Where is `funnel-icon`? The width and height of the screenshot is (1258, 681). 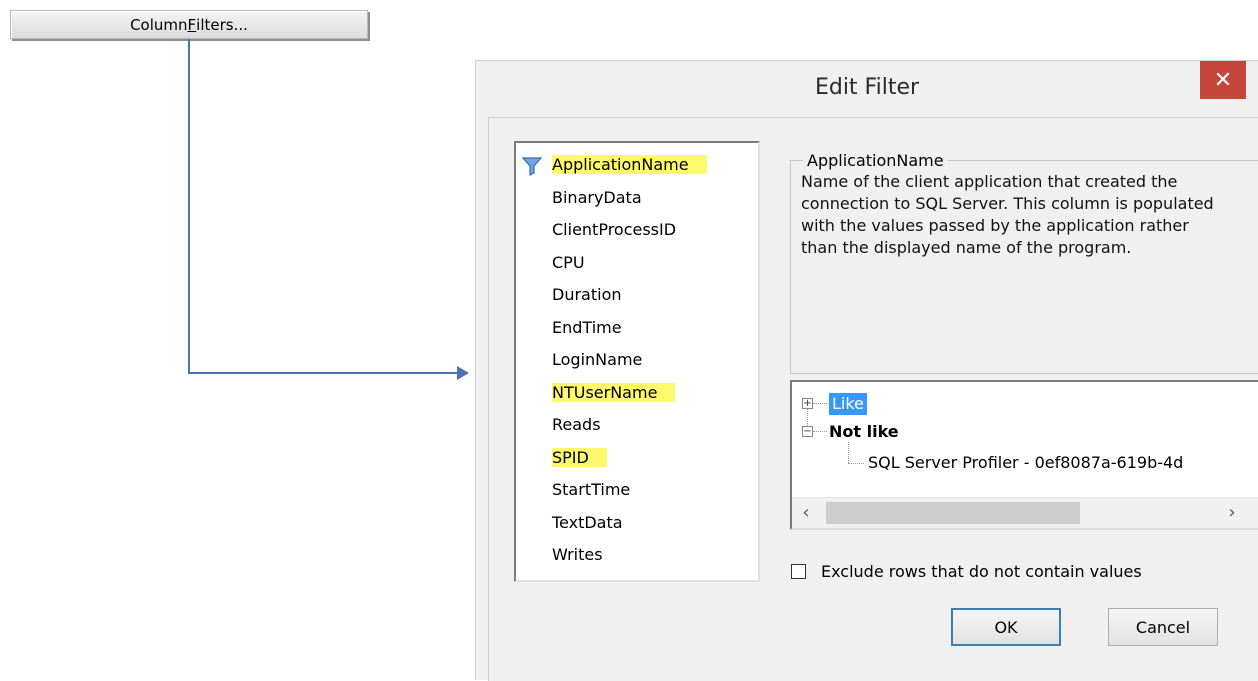 funnel-icon is located at coordinates (532, 166).